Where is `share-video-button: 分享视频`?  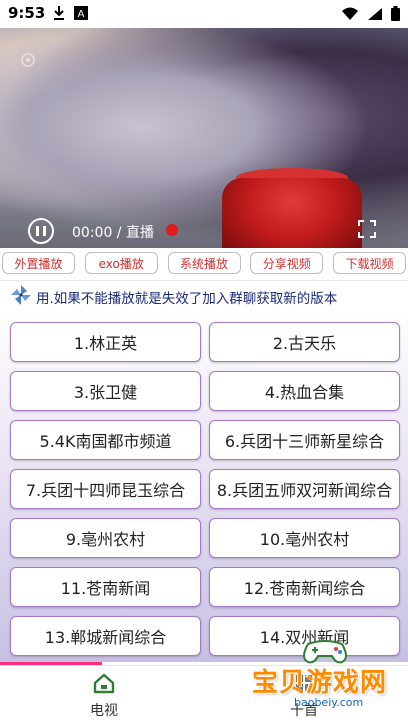 share-video-button: 分享视频 is located at coordinates (287, 263).